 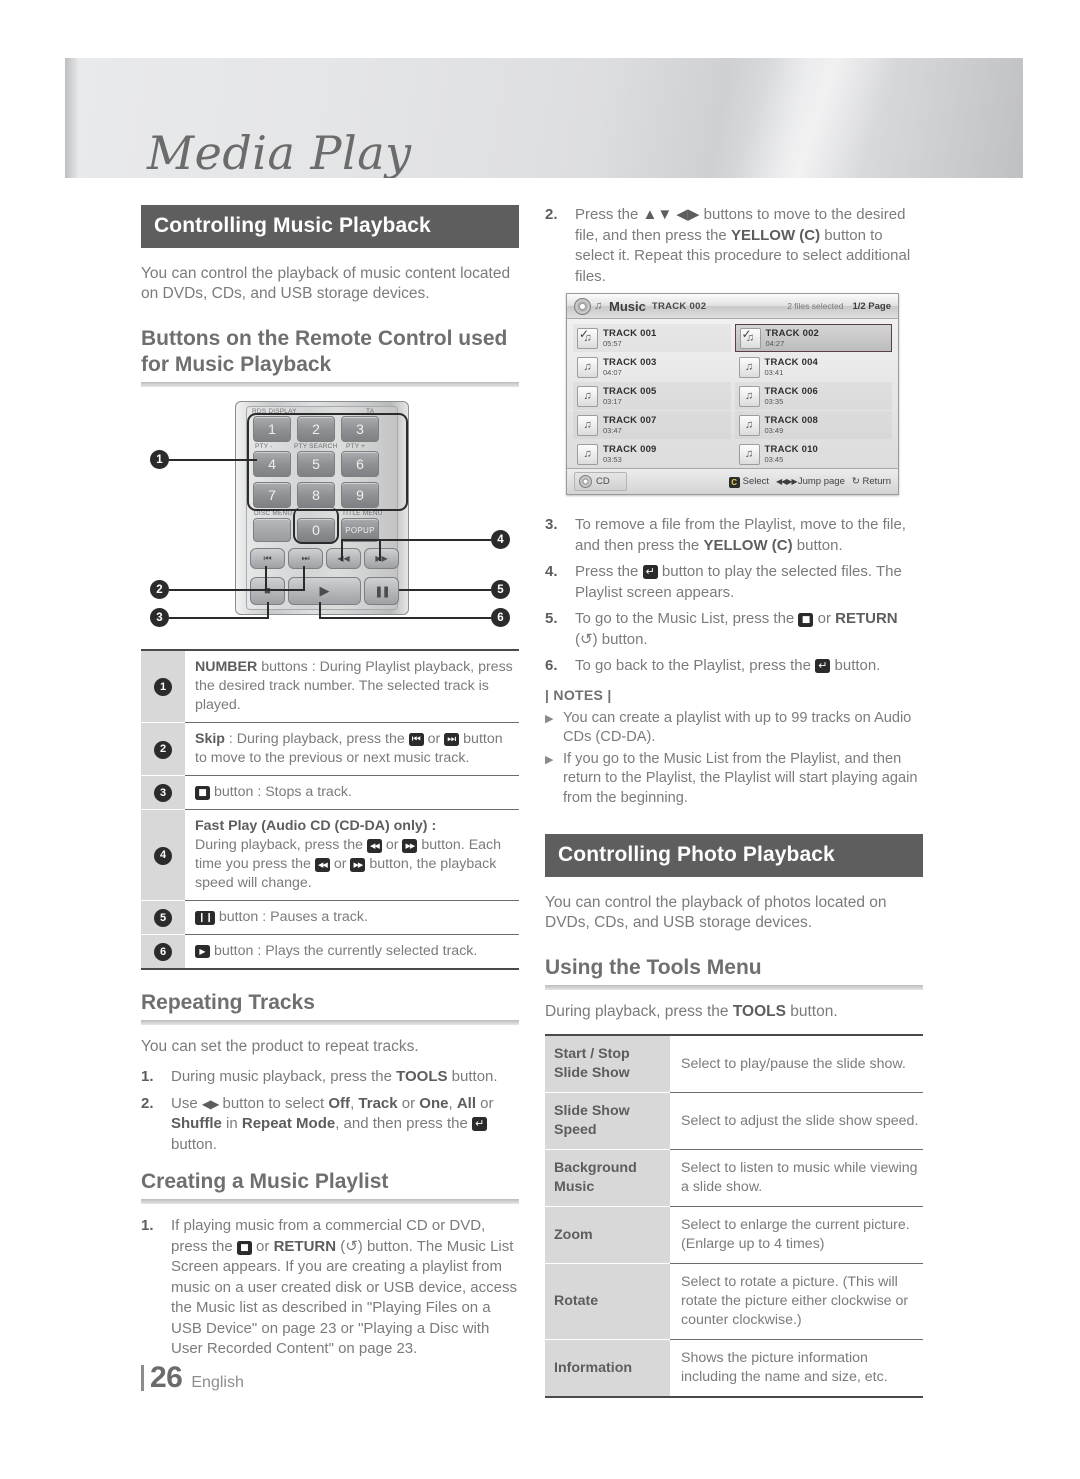 What do you see at coordinates (652, 338) in the screenshot?
I see `list-item: ♫ TRACK 00105:57` at bounding box center [652, 338].